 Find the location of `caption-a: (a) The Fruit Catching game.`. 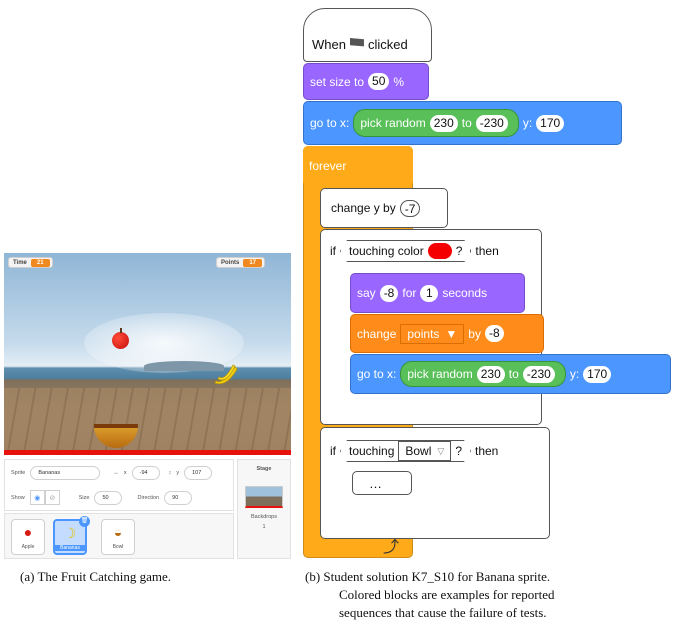

caption-a: (a) The Fruit Catching game. is located at coordinates (96, 576).